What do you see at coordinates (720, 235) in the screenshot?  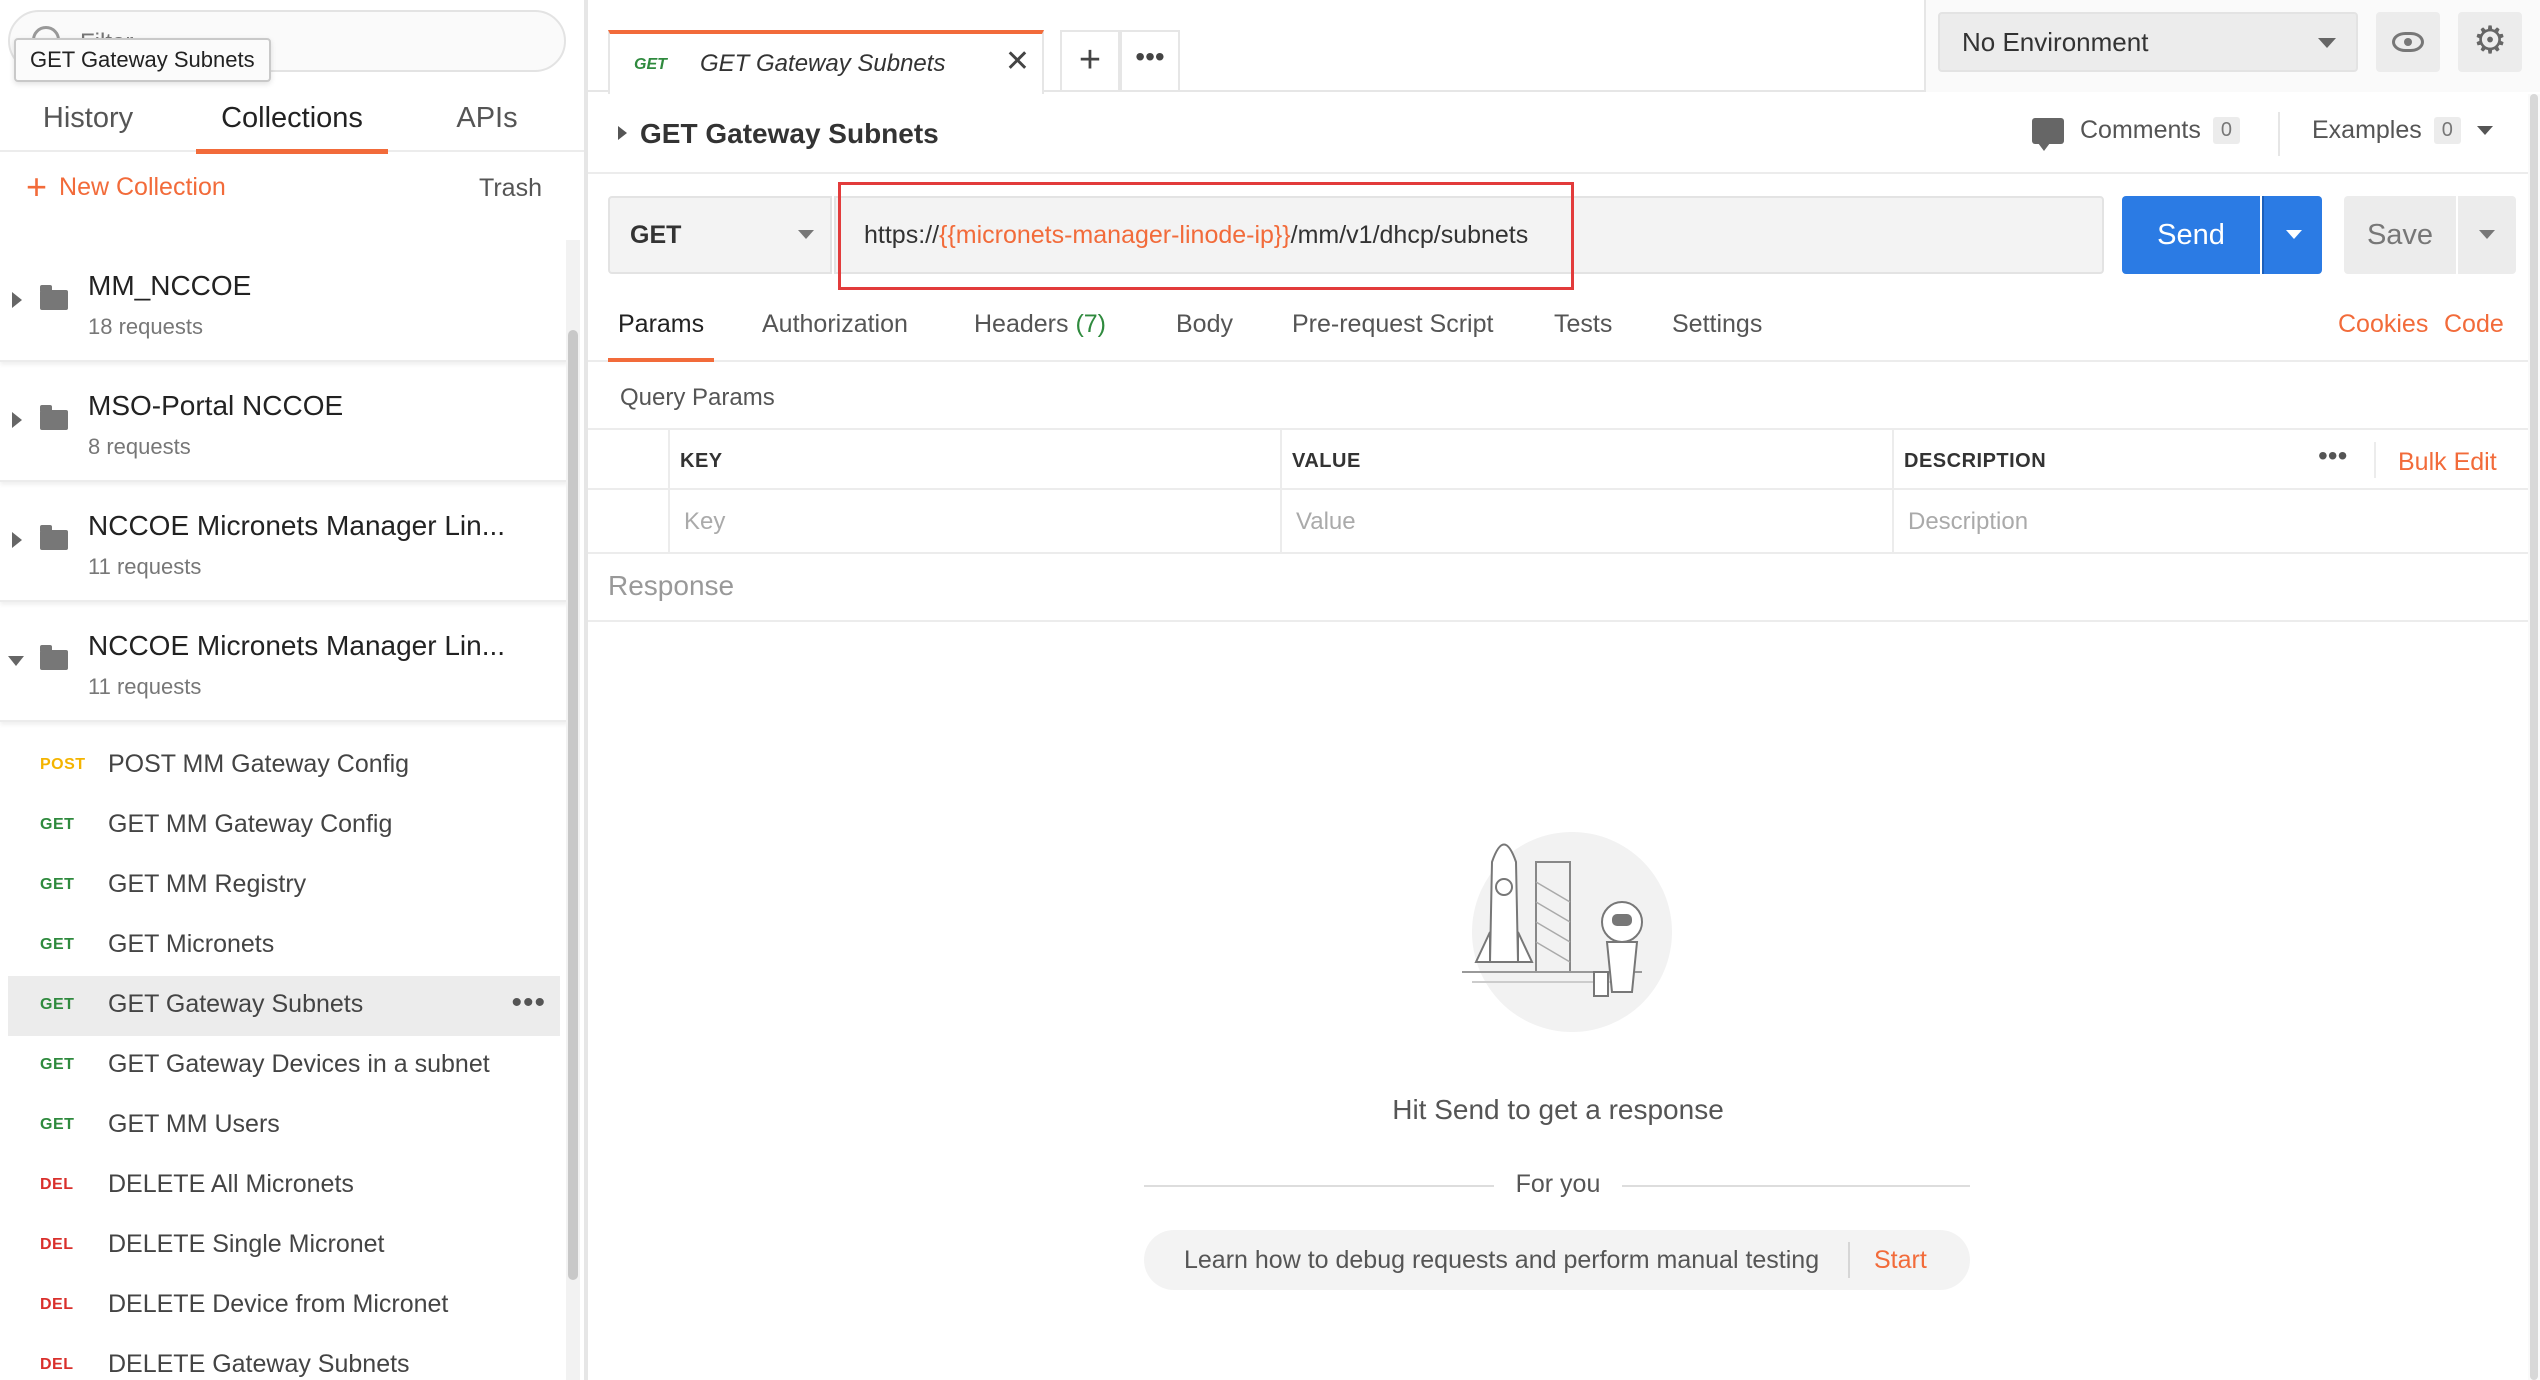 I see `method-select: GET` at bounding box center [720, 235].